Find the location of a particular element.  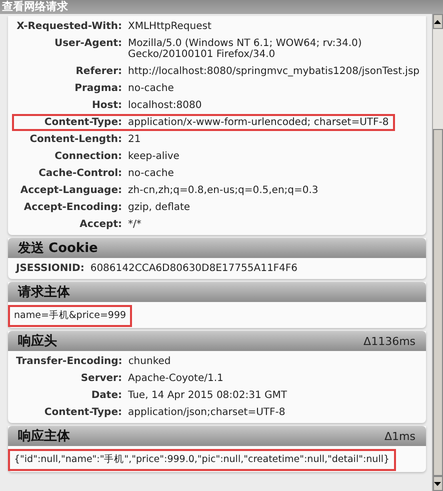

header-value: 6086142CCA6D80630D8E17755A11F4F6 is located at coordinates (194, 268).